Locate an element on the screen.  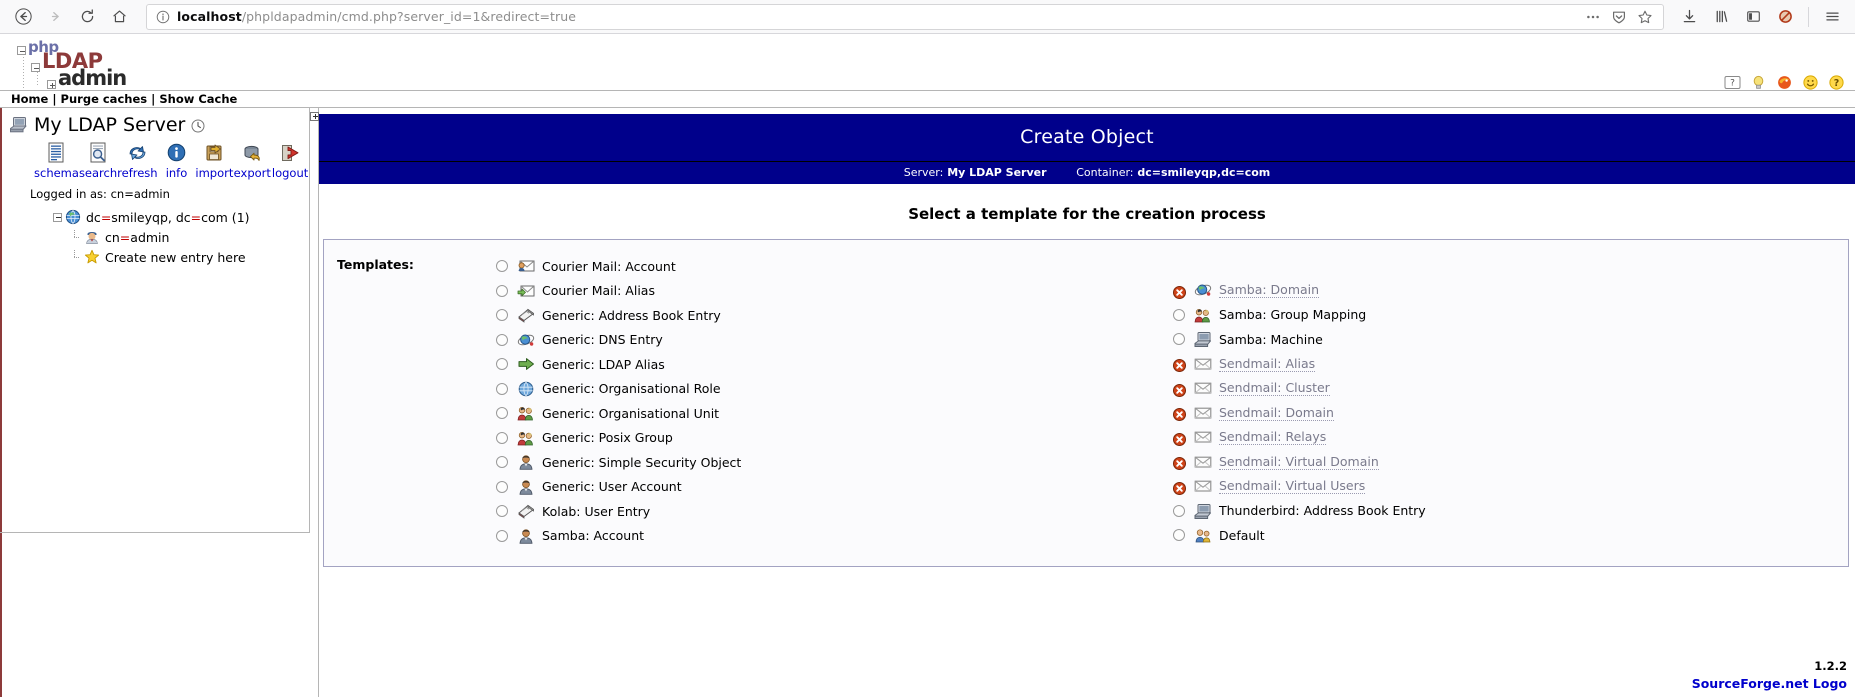
home-icon is located at coordinates (119, 17).